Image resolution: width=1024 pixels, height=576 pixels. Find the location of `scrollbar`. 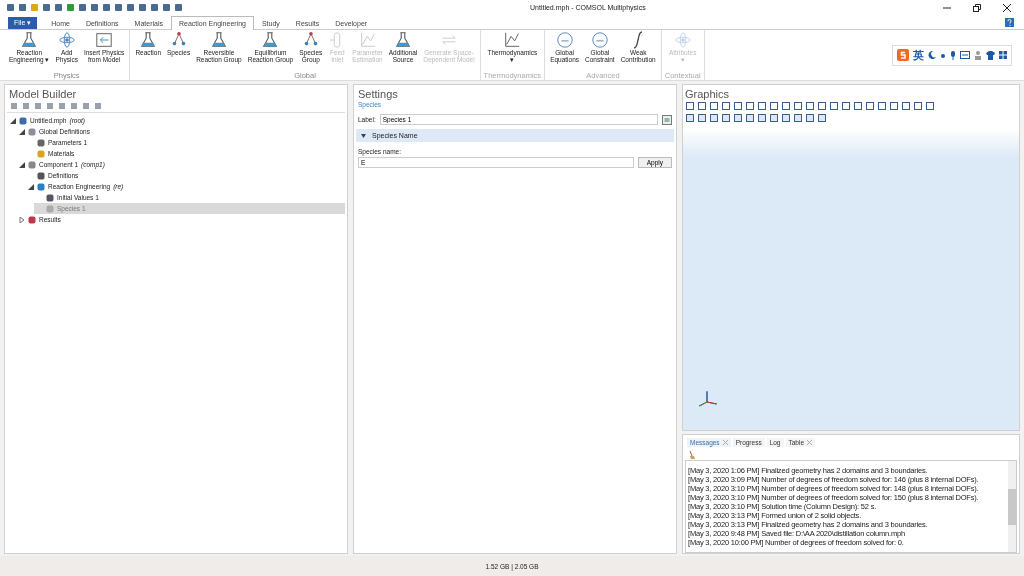

scrollbar is located at coordinates (1012, 506).